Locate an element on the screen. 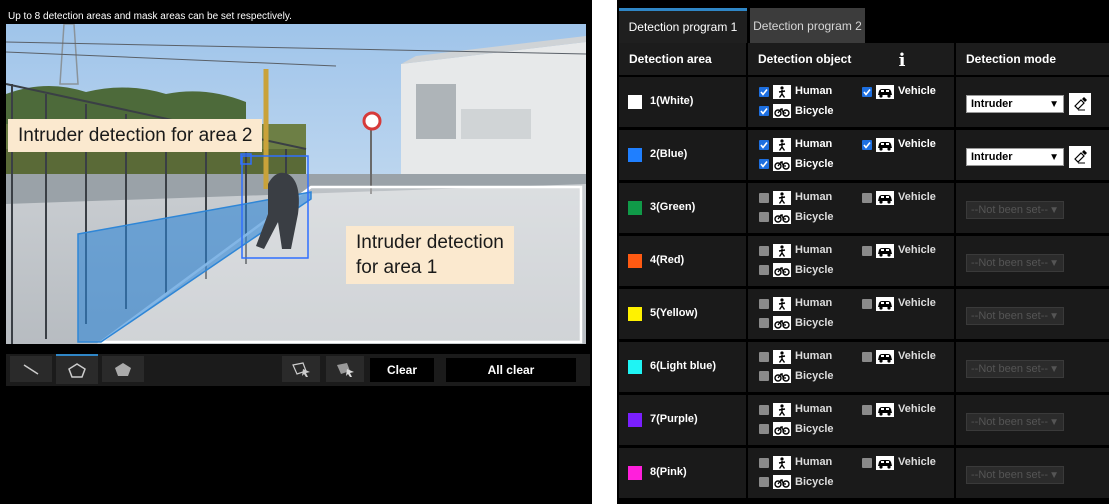 This screenshot has height=504, width=1109. drawing-toolbar: Clear All clear is located at coordinates (298, 370).